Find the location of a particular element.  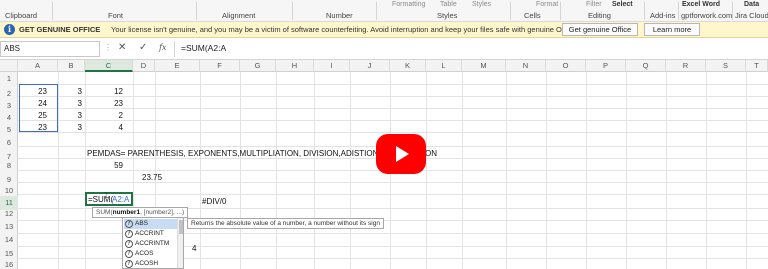

group-editing: Editing is located at coordinates (599, 15).